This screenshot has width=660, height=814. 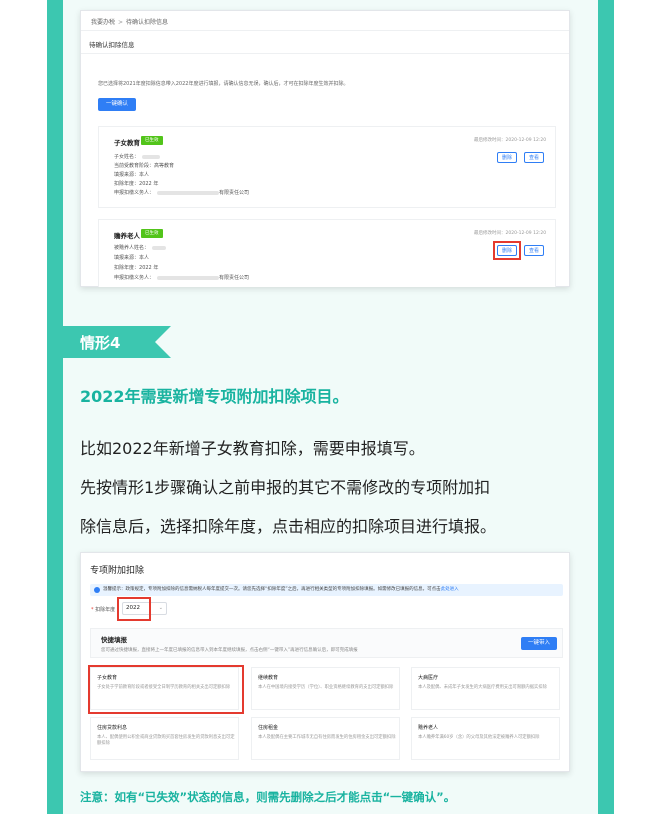 What do you see at coordinates (103, 610) in the screenshot?
I see `year-label: * 扣除年度` at bounding box center [103, 610].